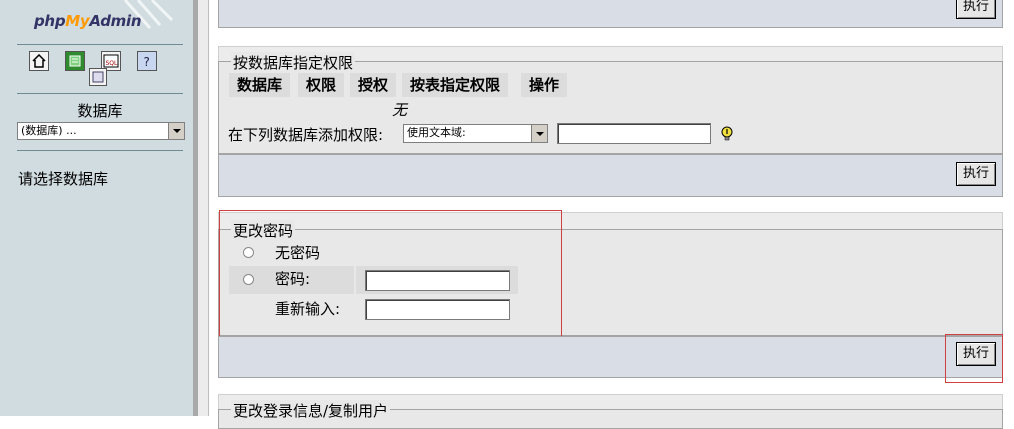 The width and height of the screenshot is (1014, 429). I want to click on home-icon, so click(39, 61).